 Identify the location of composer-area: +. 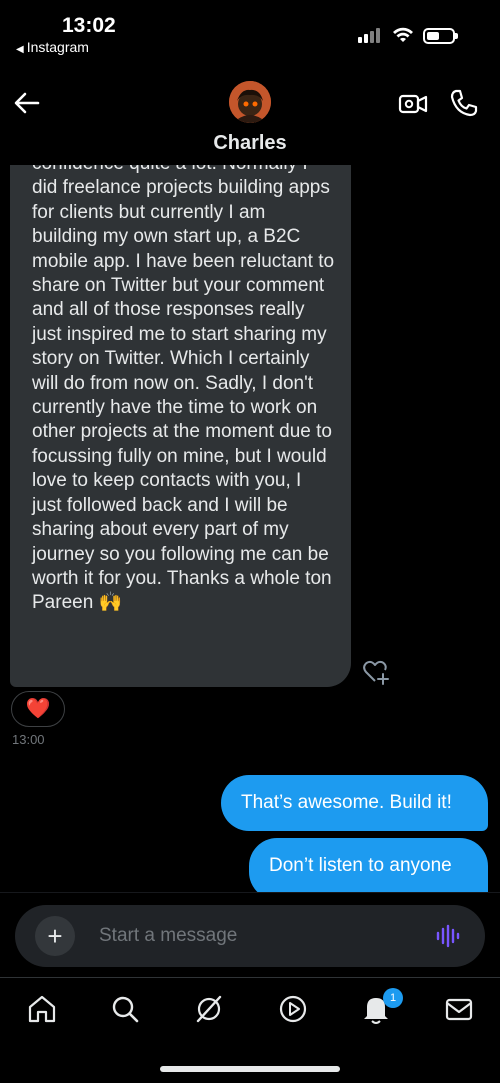
(250, 934).